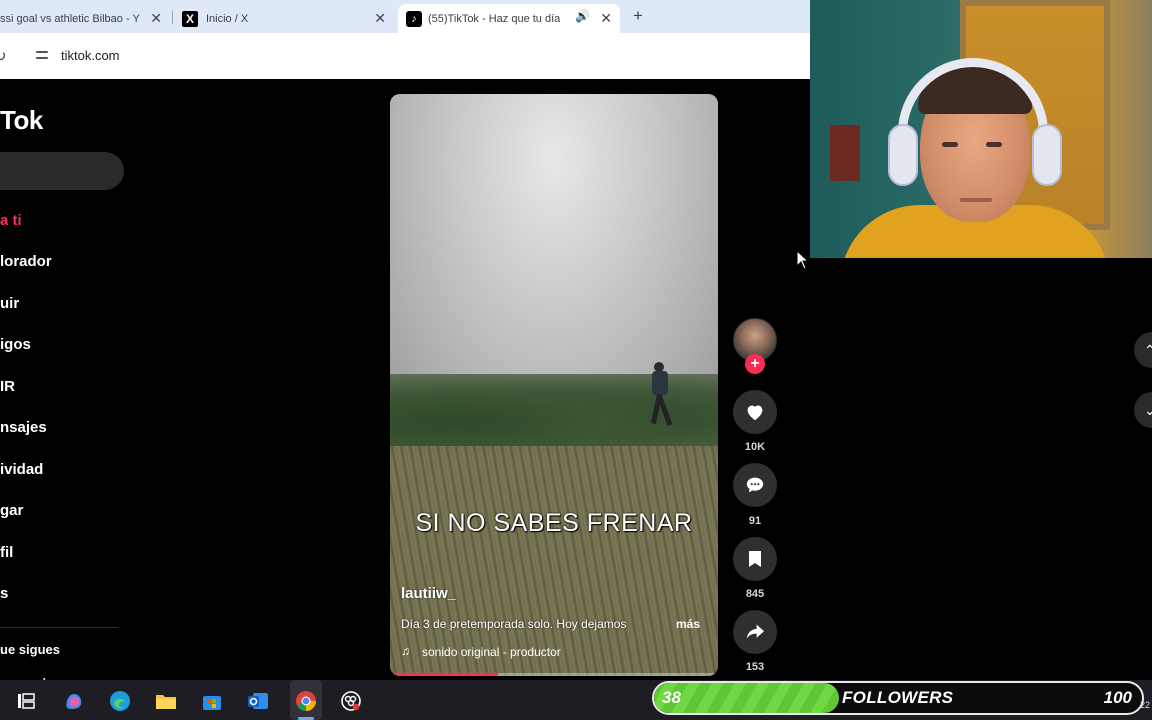 This screenshot has height=720, width=1152. Describe the element at coordinates (74, 701) in the screenshot. I see `copilot-icon` at that location.